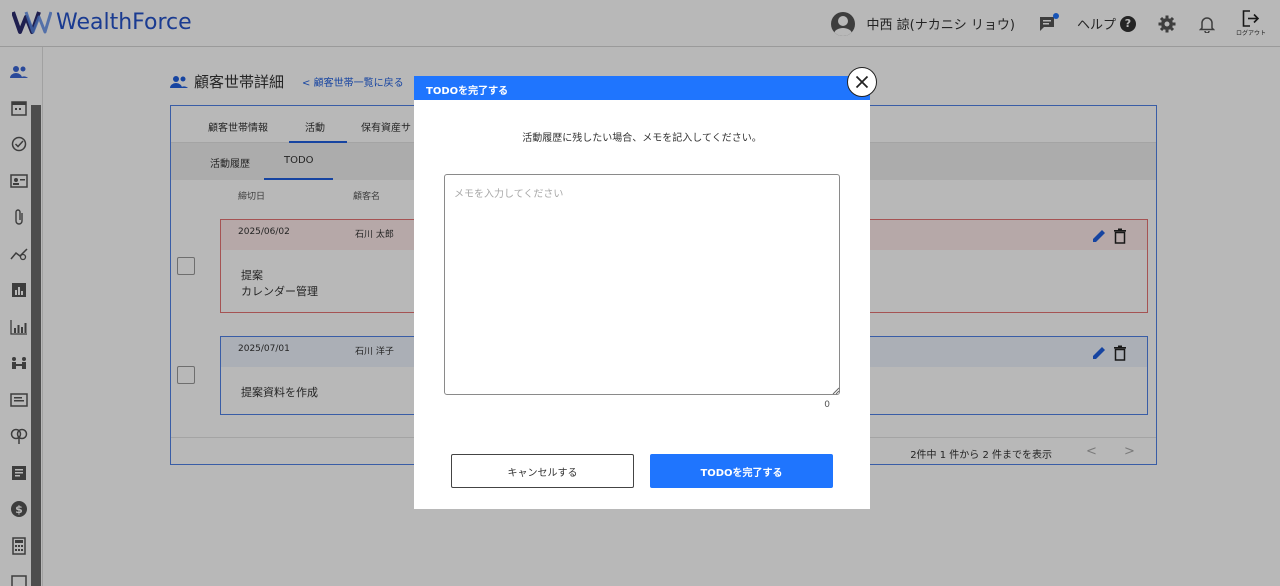 The image size is (1280, 586). I want to click on complete-todo-button: TODOを完了する, so click(741, 471).